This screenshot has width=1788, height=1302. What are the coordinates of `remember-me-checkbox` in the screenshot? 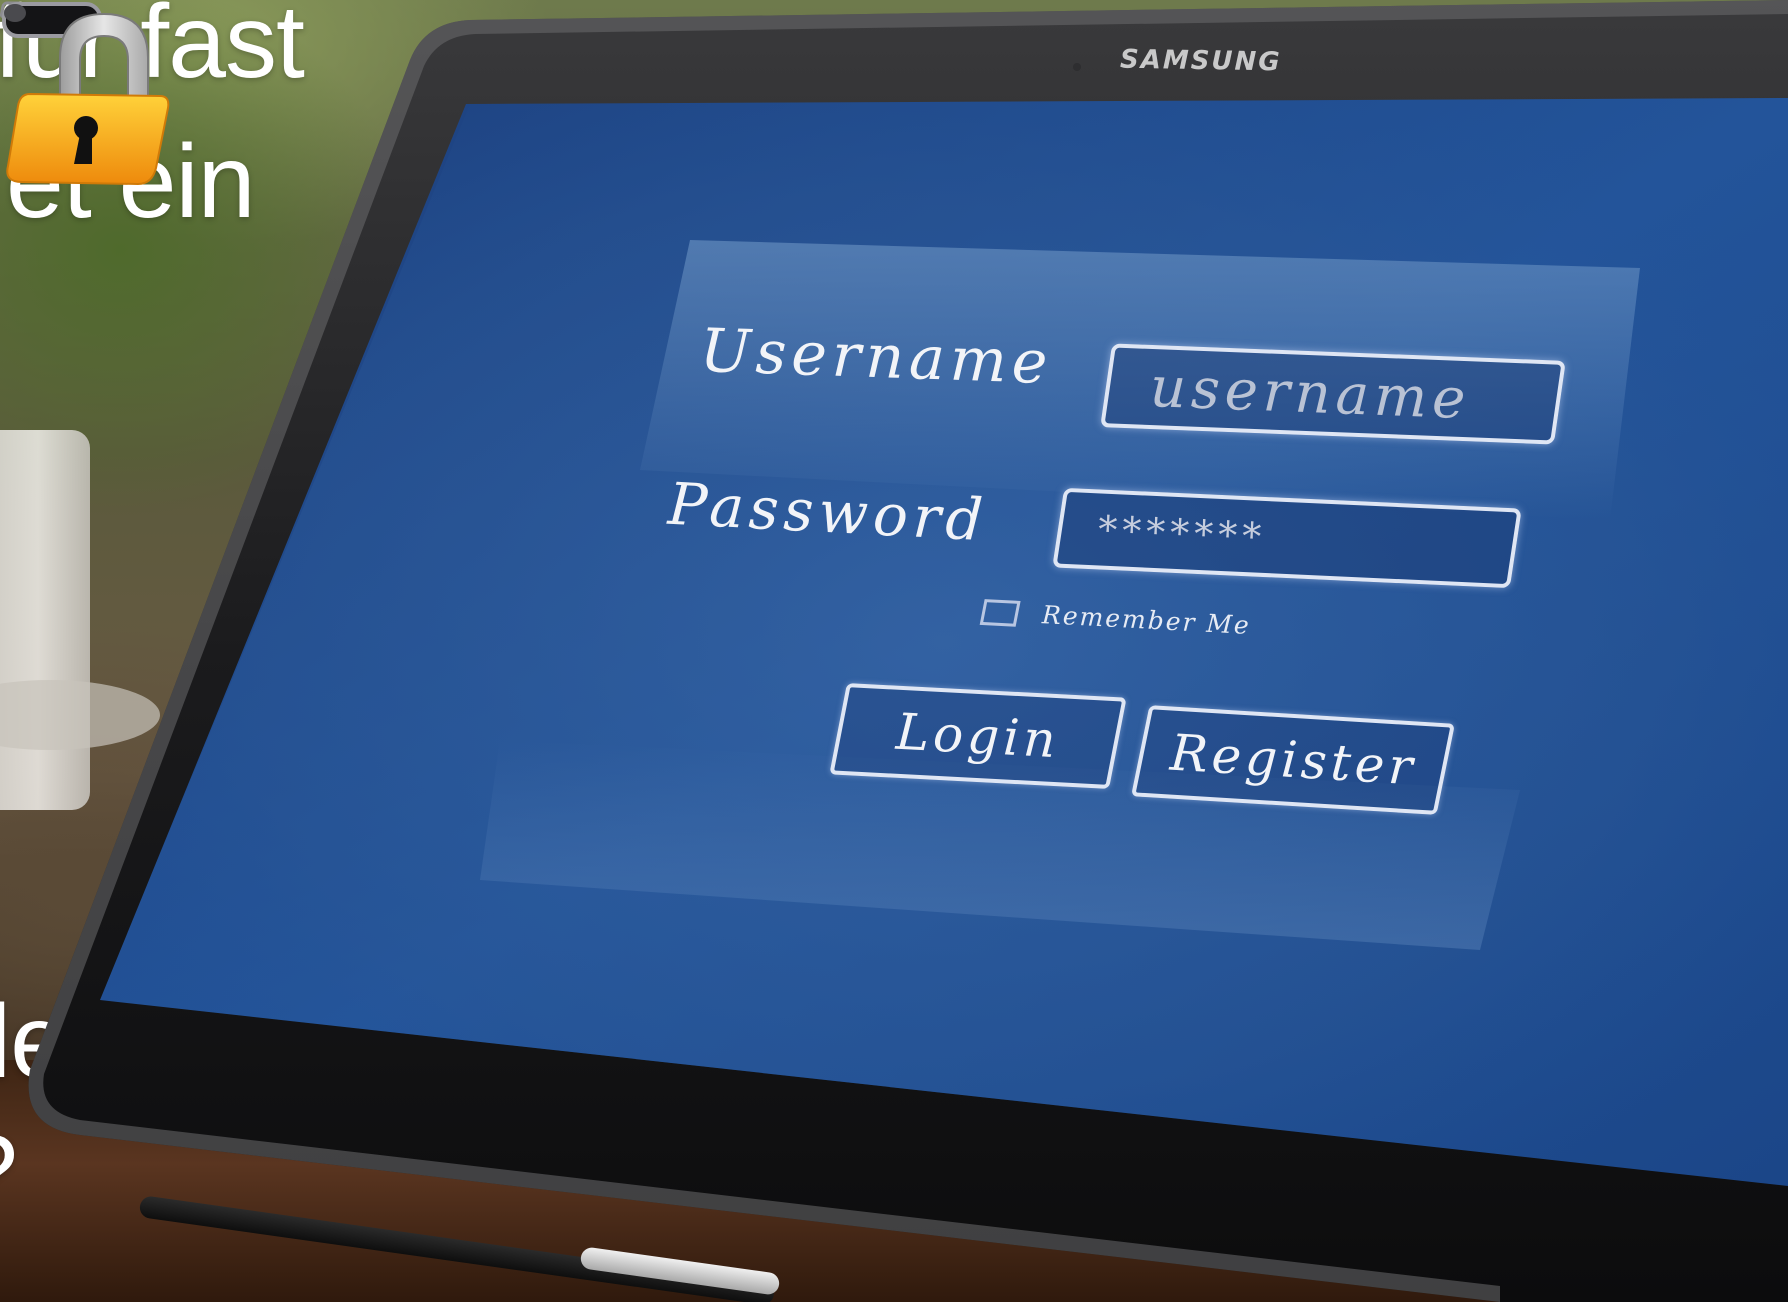 It's located at (1000, 612).